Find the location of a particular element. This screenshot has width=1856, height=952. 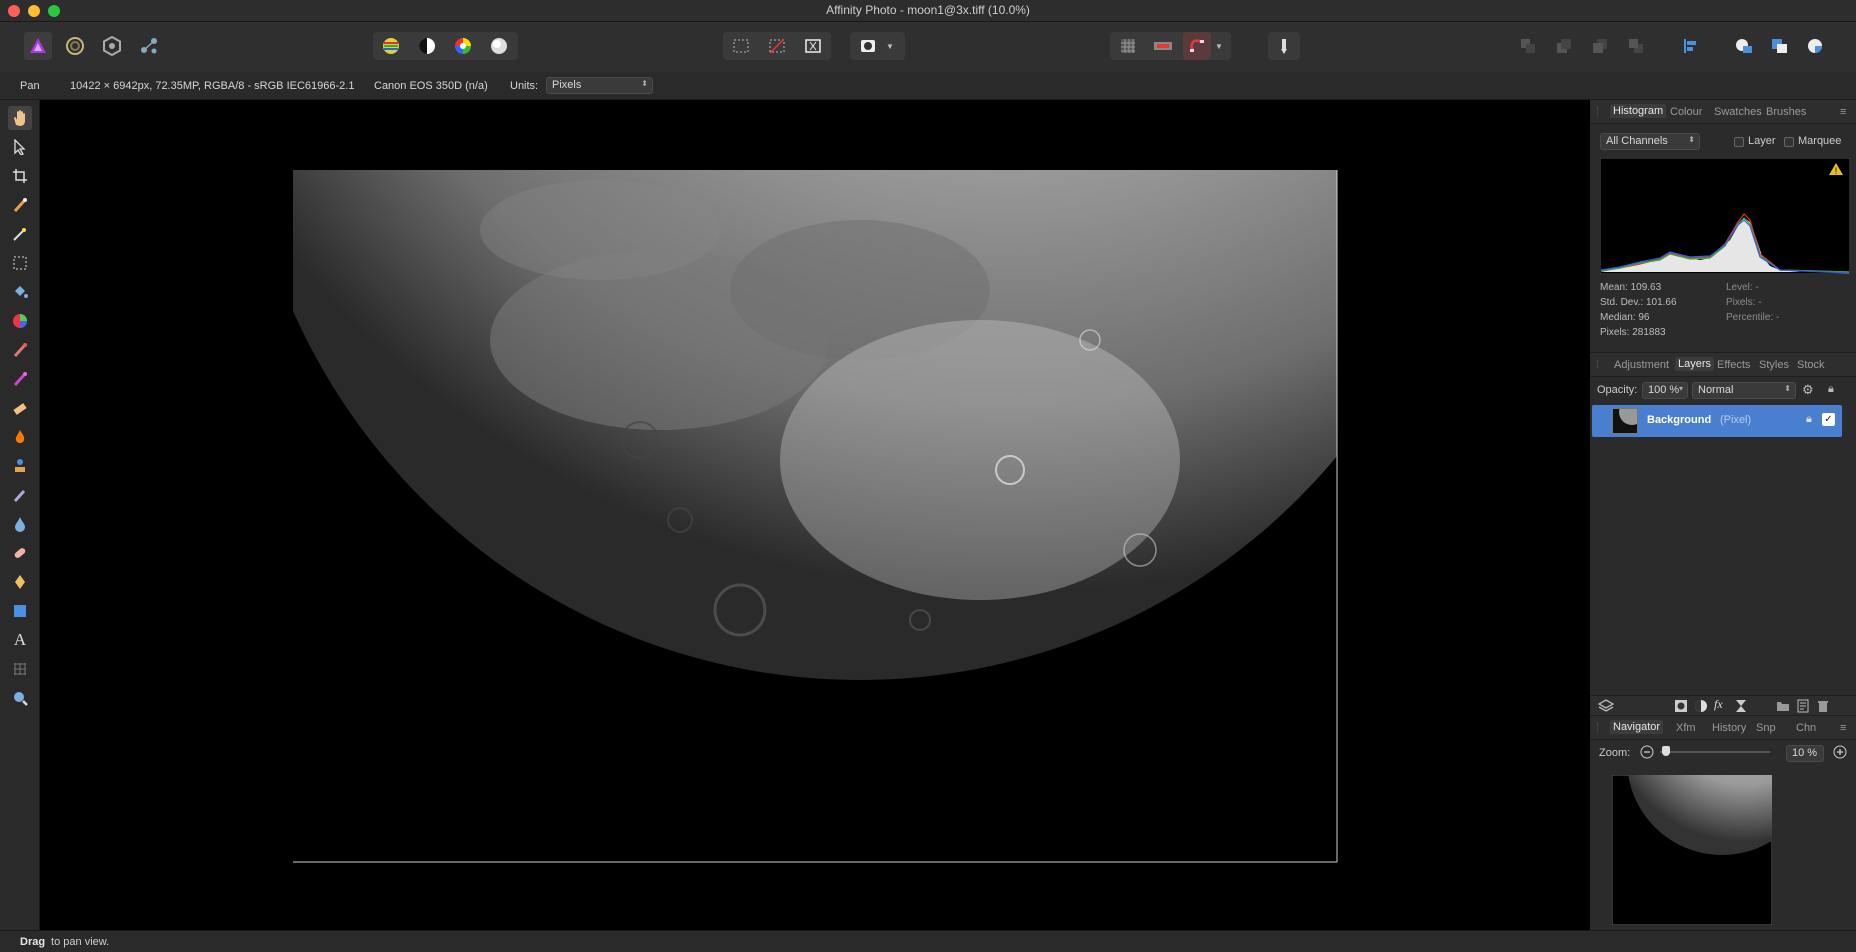

fx-icon: fx is located at coordinates (1718, 704).